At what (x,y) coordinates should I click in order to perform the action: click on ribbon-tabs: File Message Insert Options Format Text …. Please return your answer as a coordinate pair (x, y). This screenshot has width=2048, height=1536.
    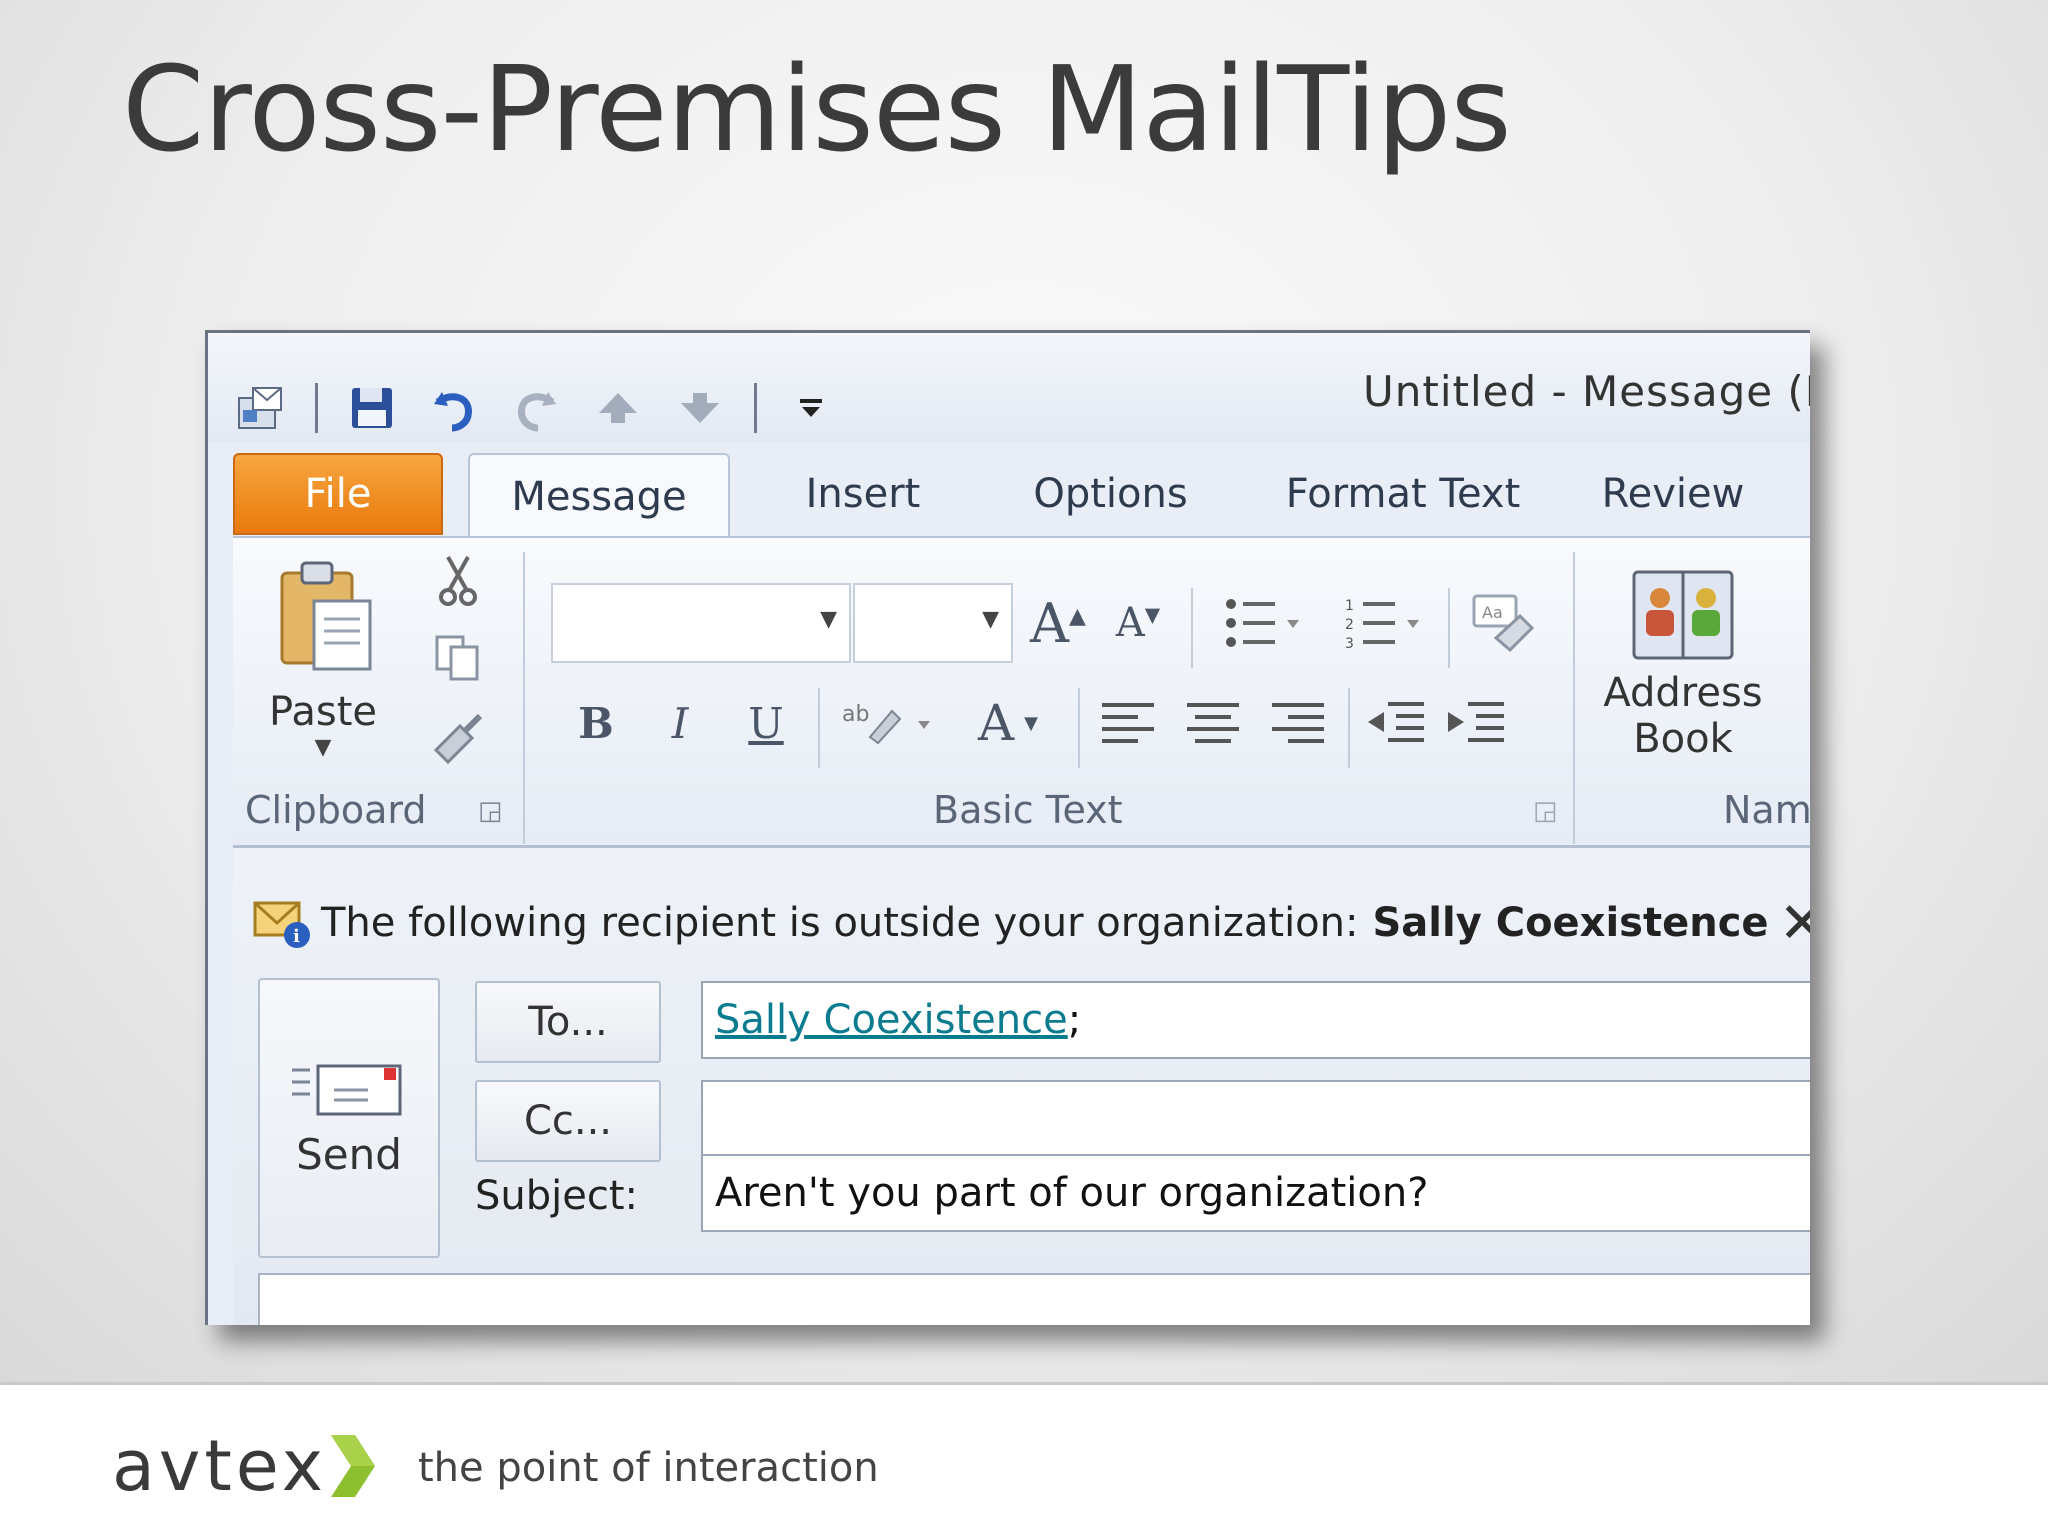
    Looking at the image, I should click on (1021, 496).